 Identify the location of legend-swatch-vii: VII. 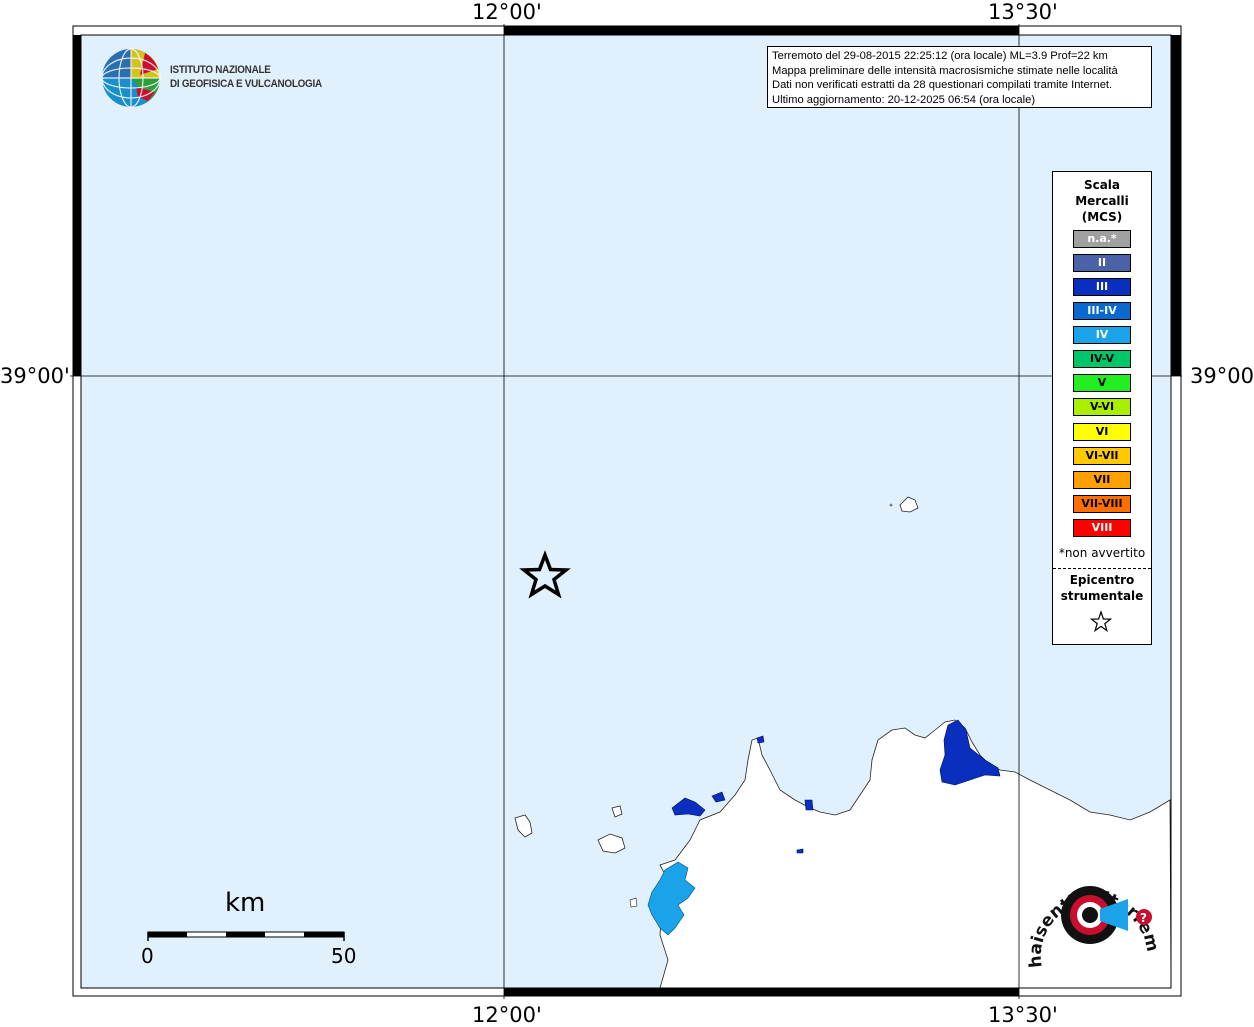
(1102, 480).